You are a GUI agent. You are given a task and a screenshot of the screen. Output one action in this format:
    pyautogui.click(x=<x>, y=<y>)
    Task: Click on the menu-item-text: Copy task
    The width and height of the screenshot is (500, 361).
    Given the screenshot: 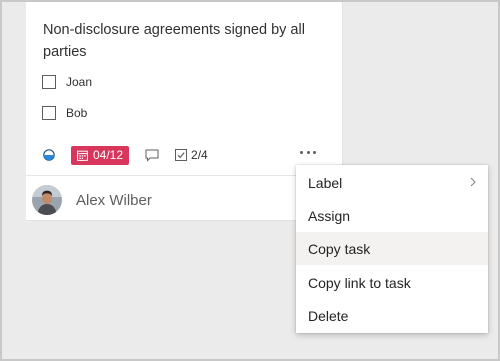 What is the action you would take?
    pyautogui.click(x=339, y=248)
    